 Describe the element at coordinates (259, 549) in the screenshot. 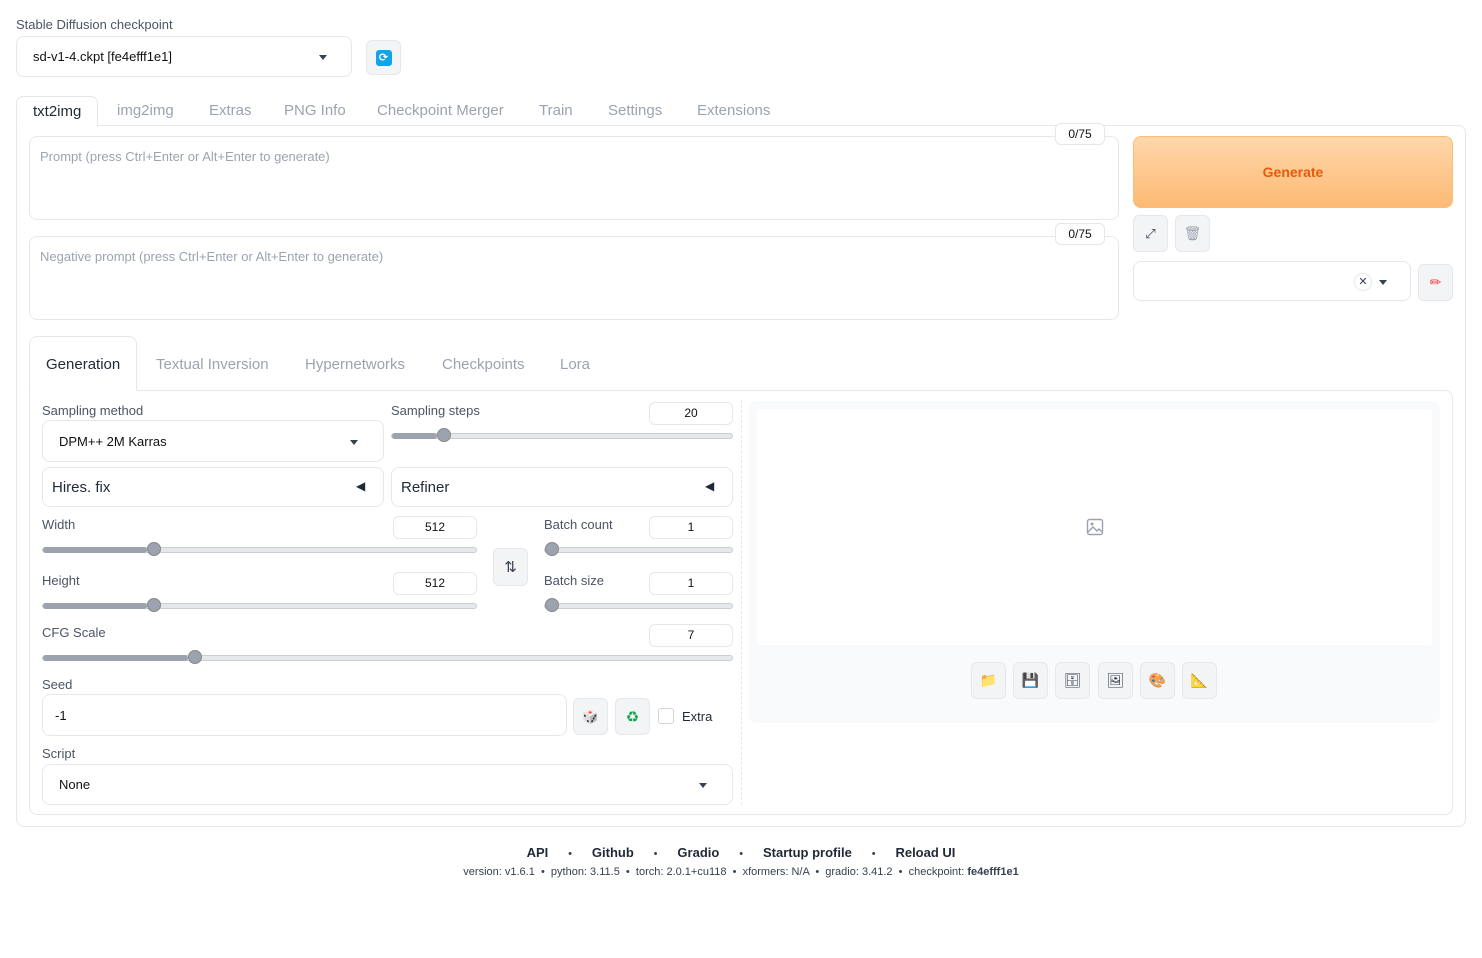

I see `width-slider` at that location.